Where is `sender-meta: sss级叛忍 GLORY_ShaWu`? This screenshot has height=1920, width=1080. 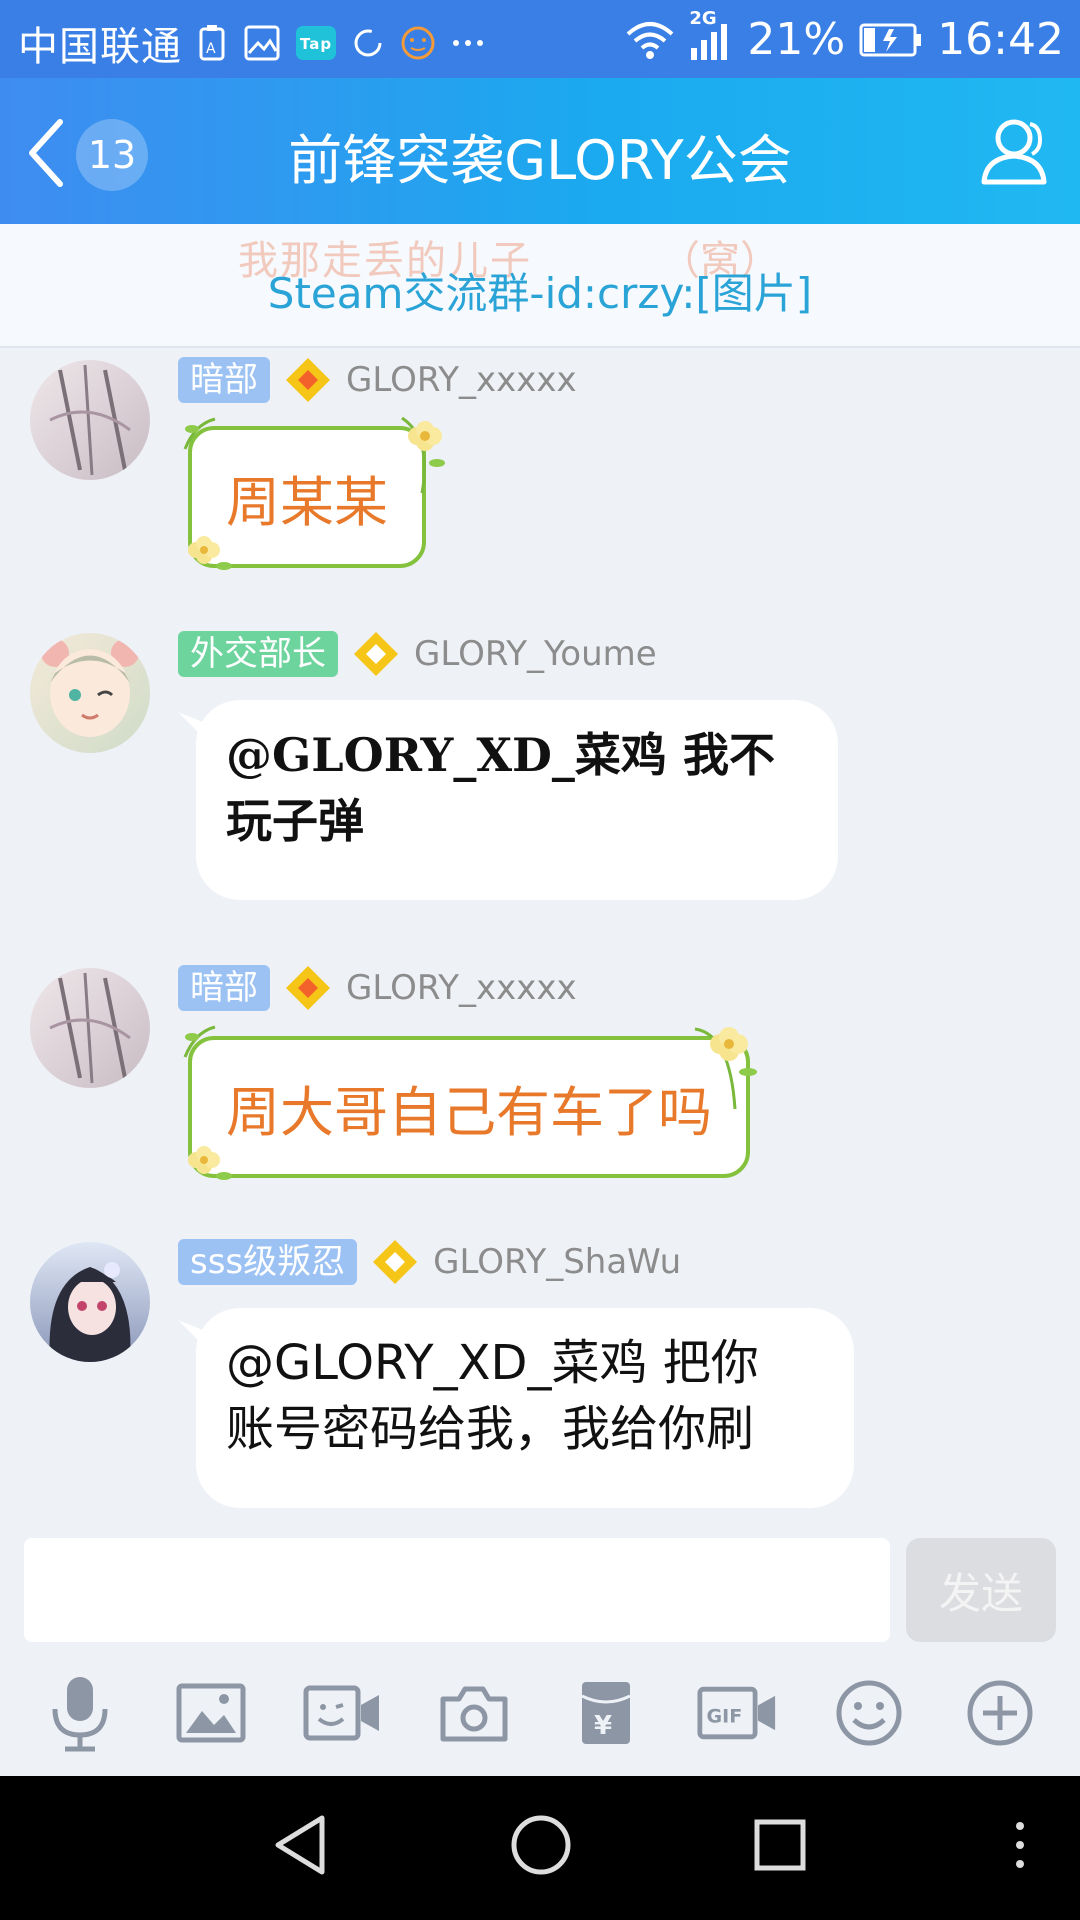
sender-meta: sss级叛忍 GLORY_ShaWu is located at coordinates (429, 1262).